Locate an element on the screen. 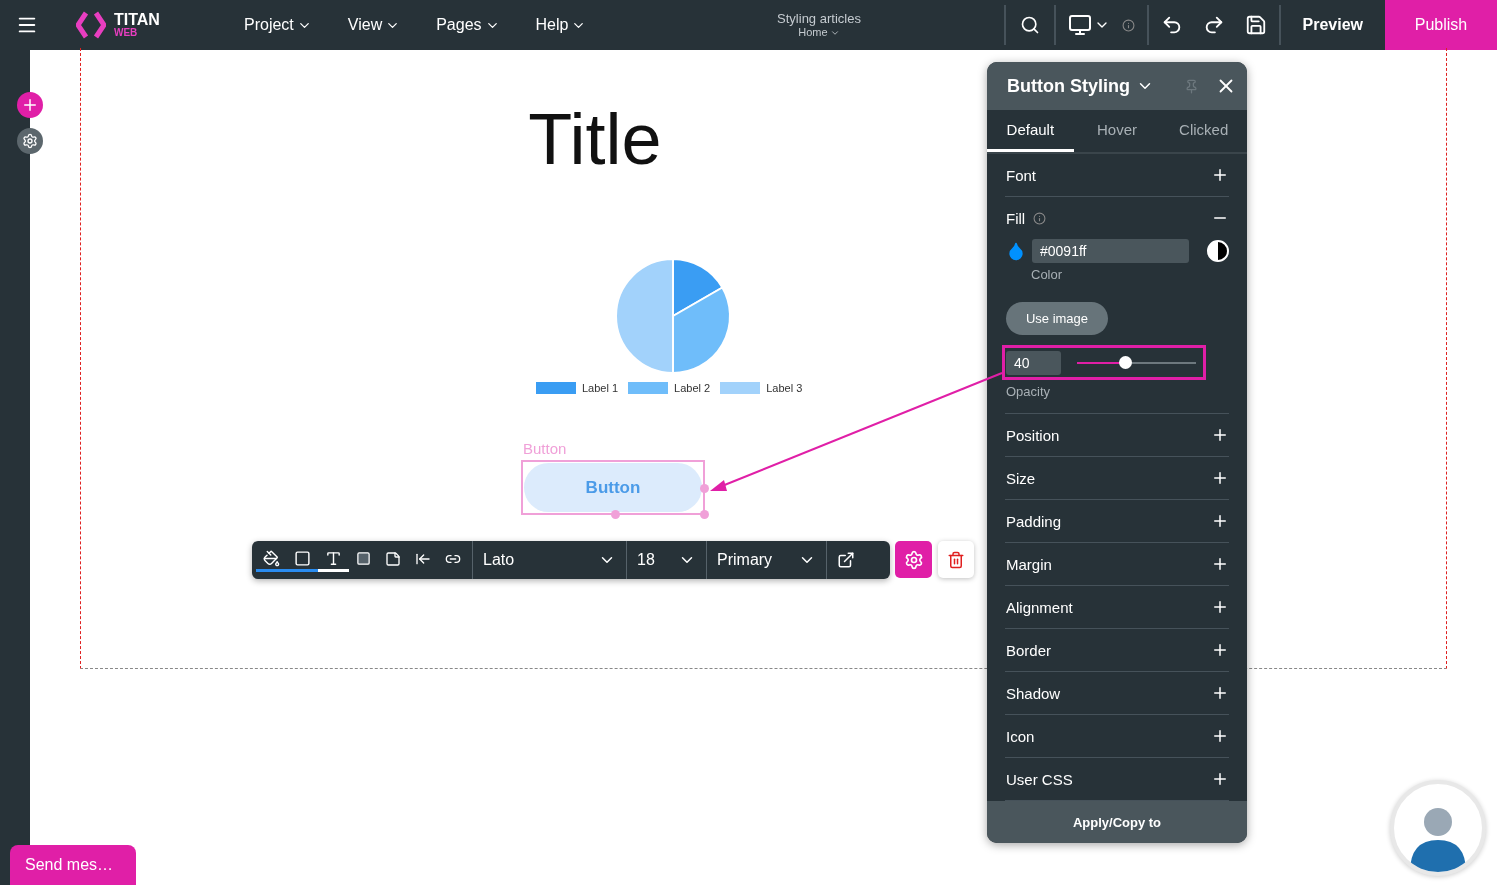 The image size is (1497, 885). logo-subtitle: WEB is located at coordinates (126, 33).